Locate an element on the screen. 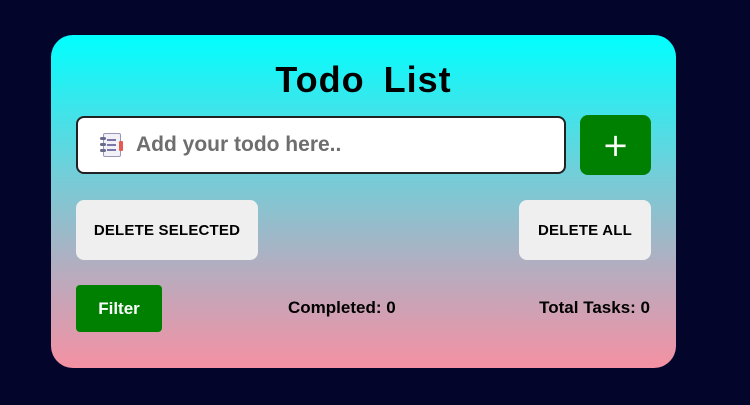 The width and height of the screenshot is (750, 405). todo-input-wrapper is located at coordinates (321, 145).